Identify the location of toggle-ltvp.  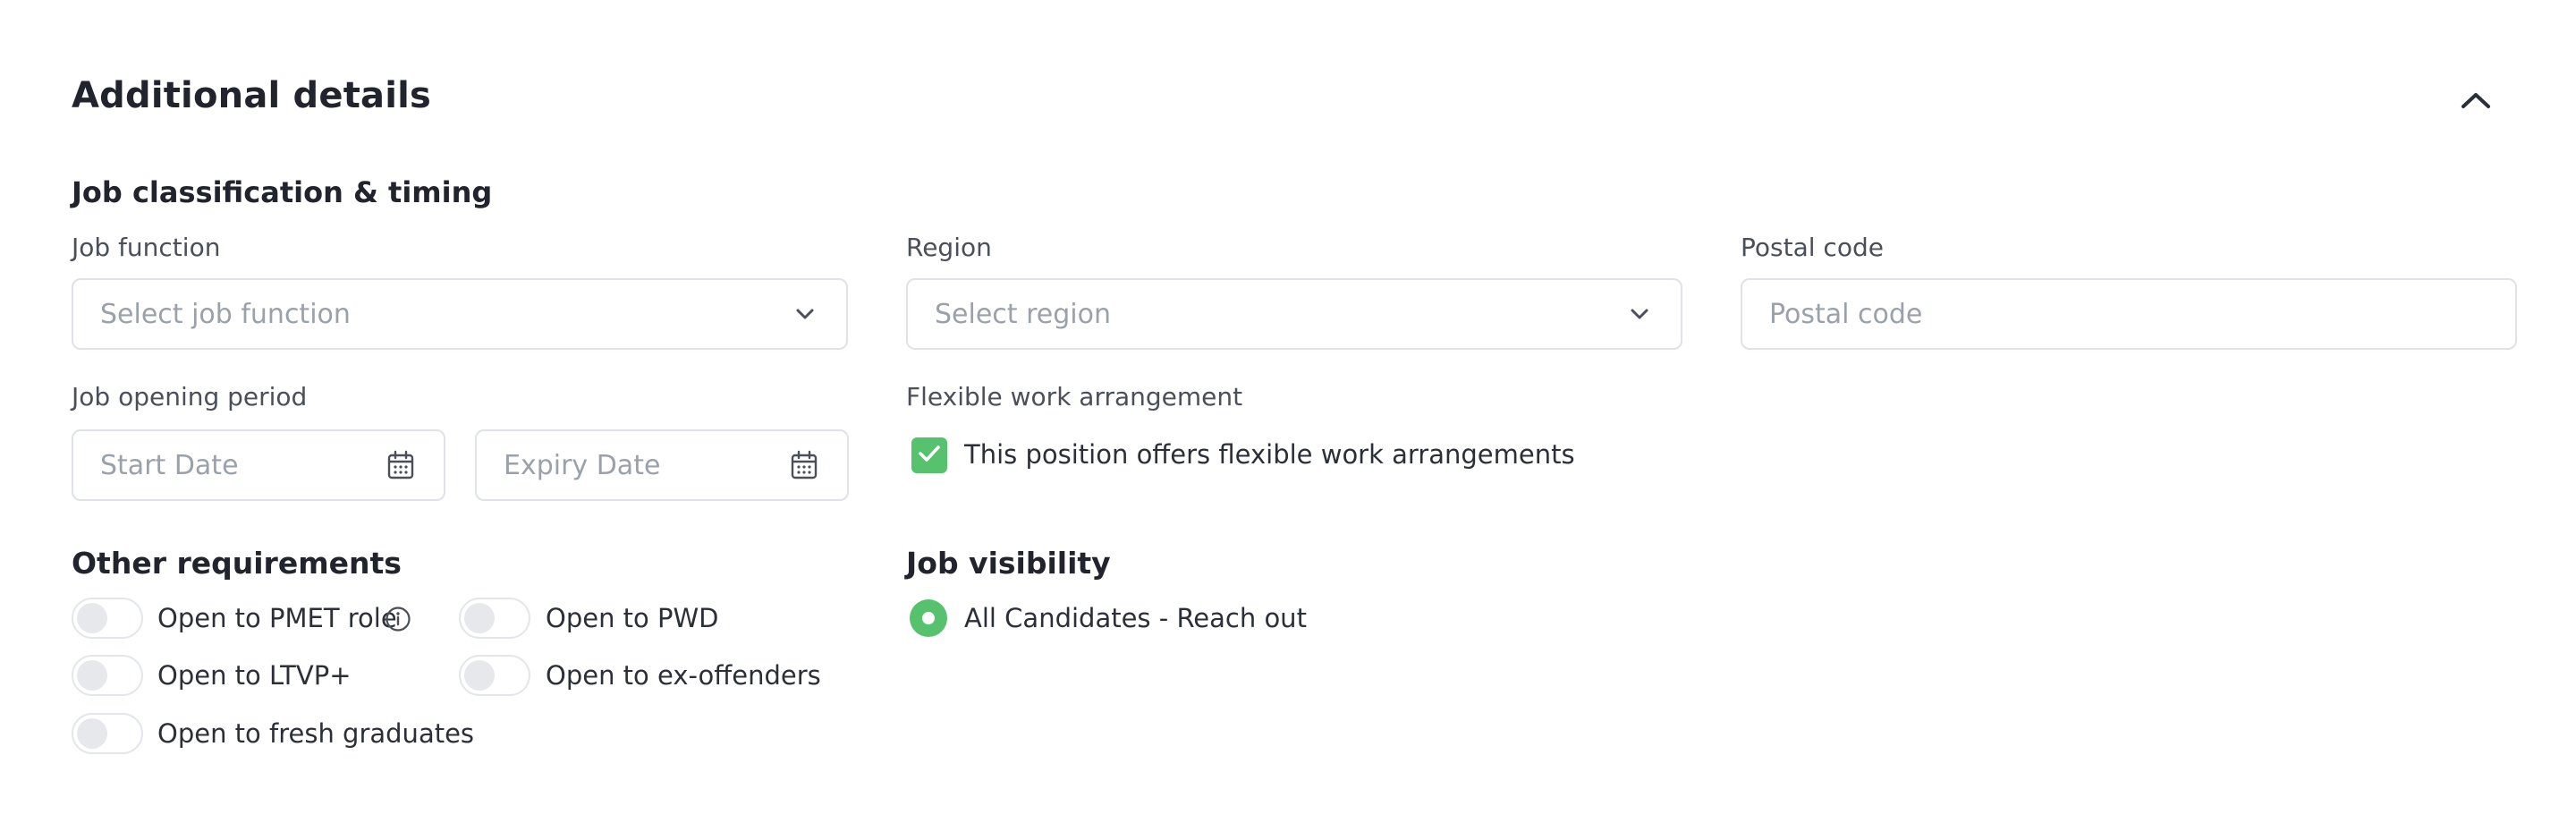
(107, 675).